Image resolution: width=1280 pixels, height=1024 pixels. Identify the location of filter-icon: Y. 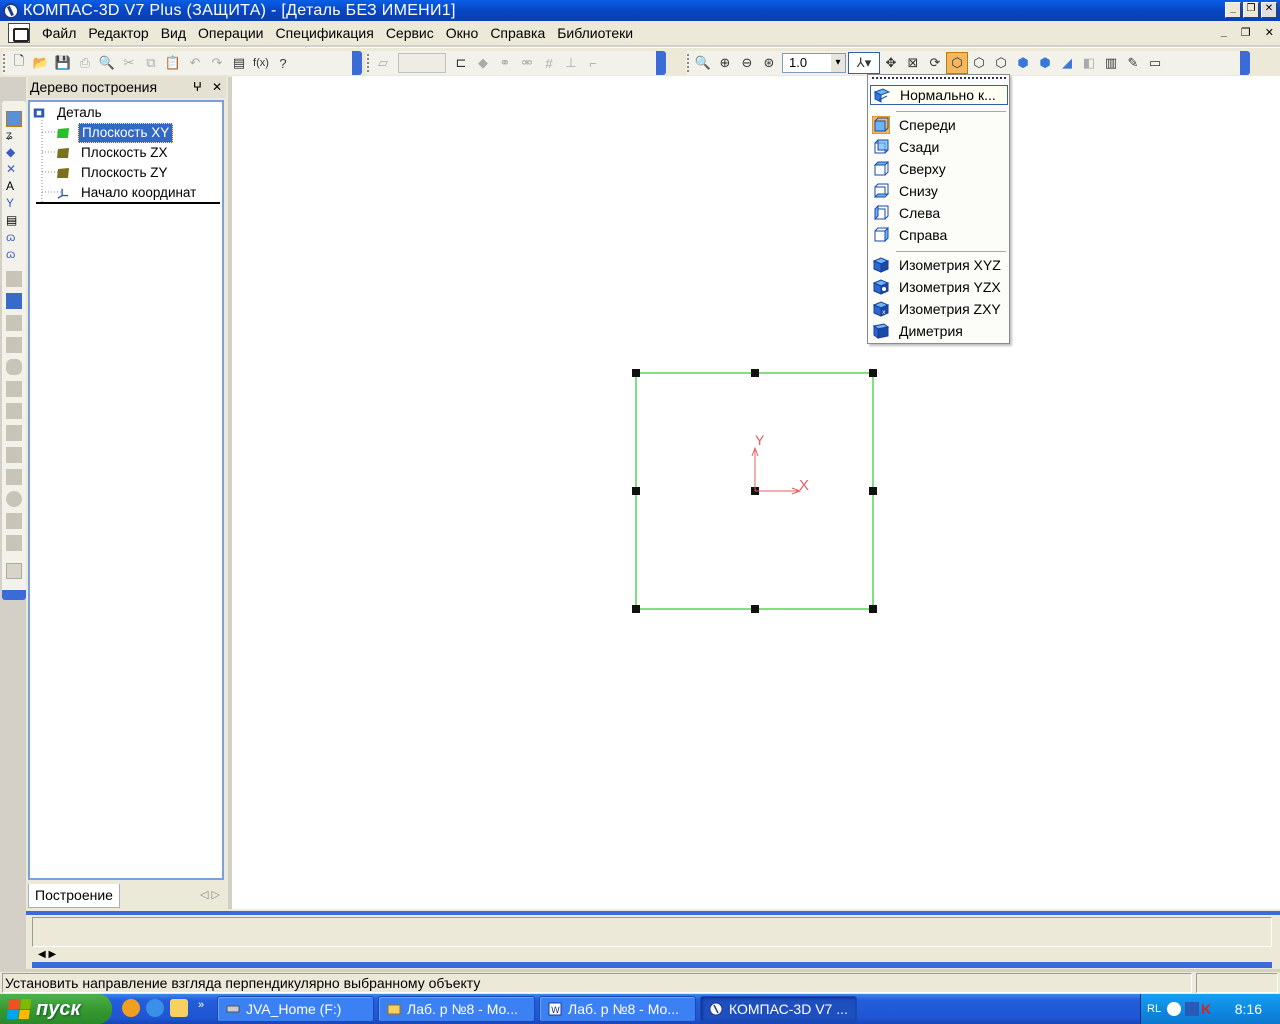
(14, 204).